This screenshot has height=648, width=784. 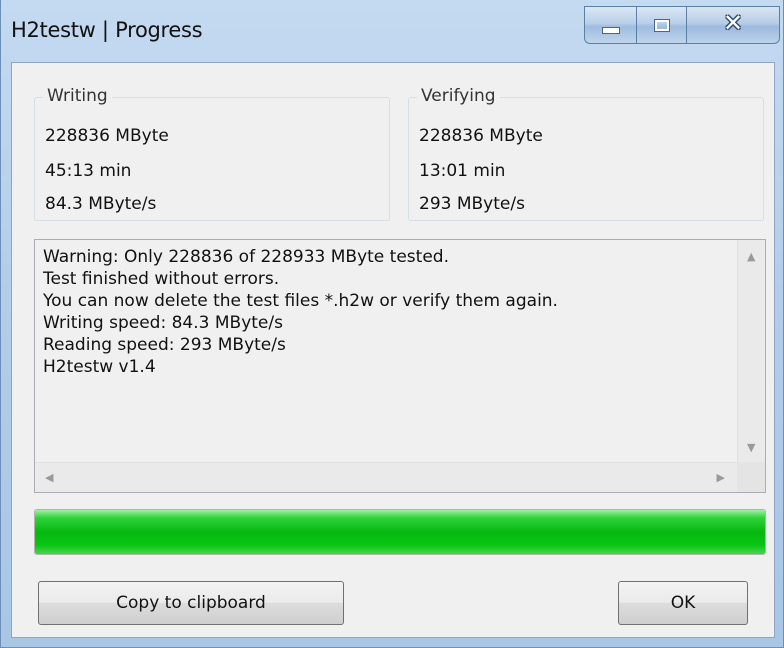 I want to click on writing-speed: 84.3 MByte/s, so click(x=101, y=204).